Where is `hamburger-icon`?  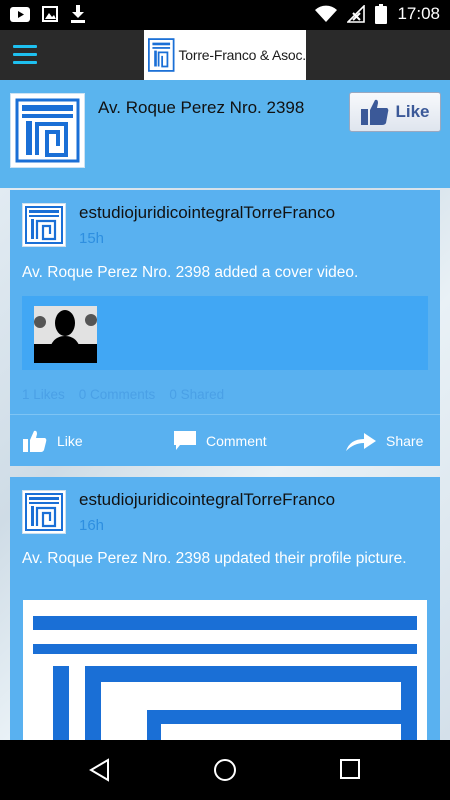
hamburger-icon is located at coordinates (25, 55).